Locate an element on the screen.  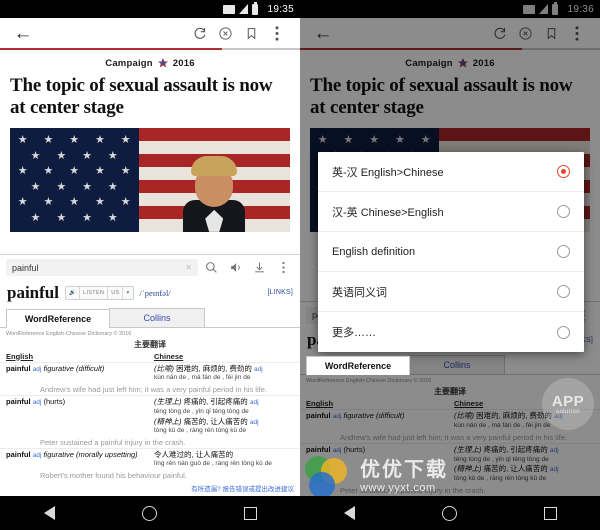
refresh-icon is located at coordinates (199, 33).